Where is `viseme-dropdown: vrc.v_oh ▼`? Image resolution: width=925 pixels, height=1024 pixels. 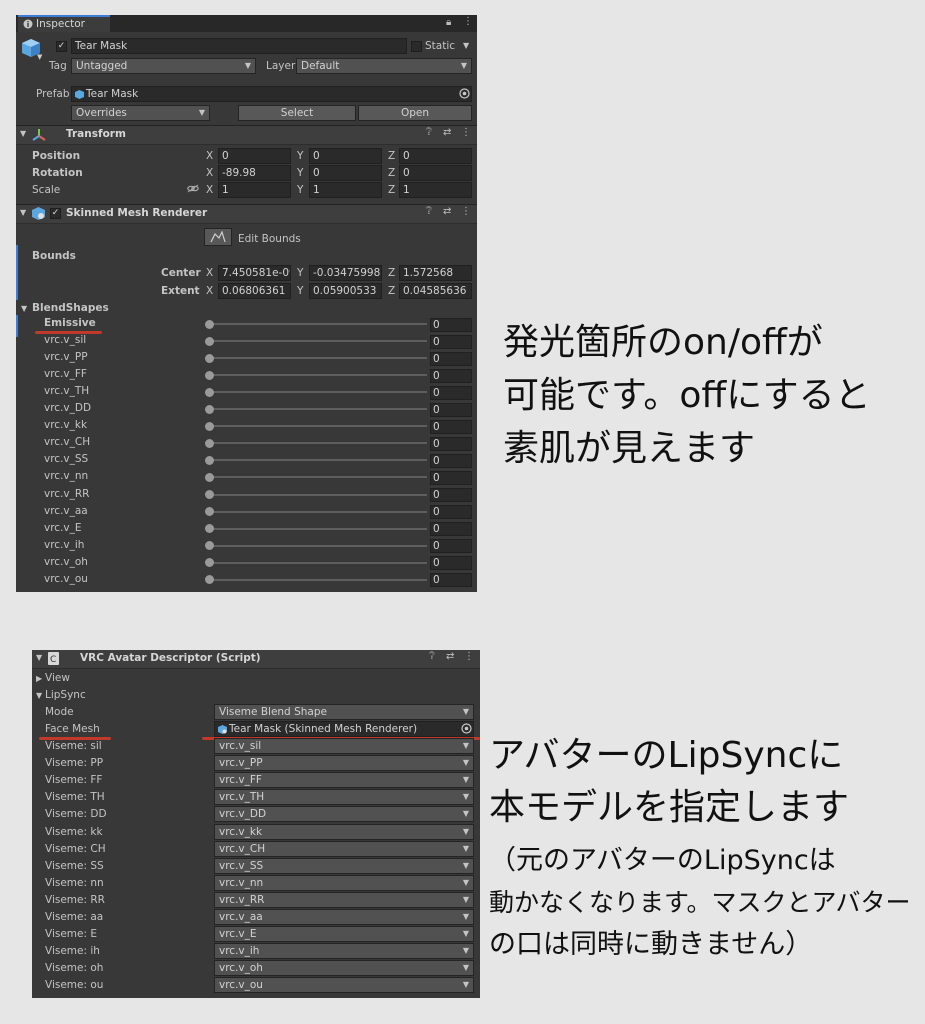 viseme-dropdown: vrc.v_oh ▼ is located at coordinates (344, 968).